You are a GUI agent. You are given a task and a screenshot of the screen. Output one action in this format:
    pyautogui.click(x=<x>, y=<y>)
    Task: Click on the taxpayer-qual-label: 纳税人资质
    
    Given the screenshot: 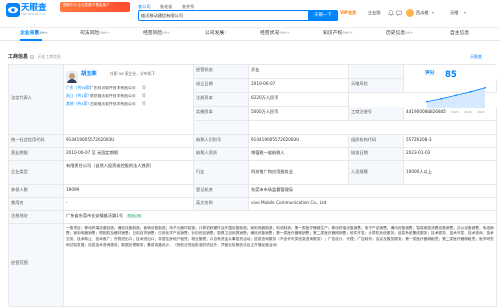 What is the action you would take?
    pyautogui.click(x=221, y=154)
    